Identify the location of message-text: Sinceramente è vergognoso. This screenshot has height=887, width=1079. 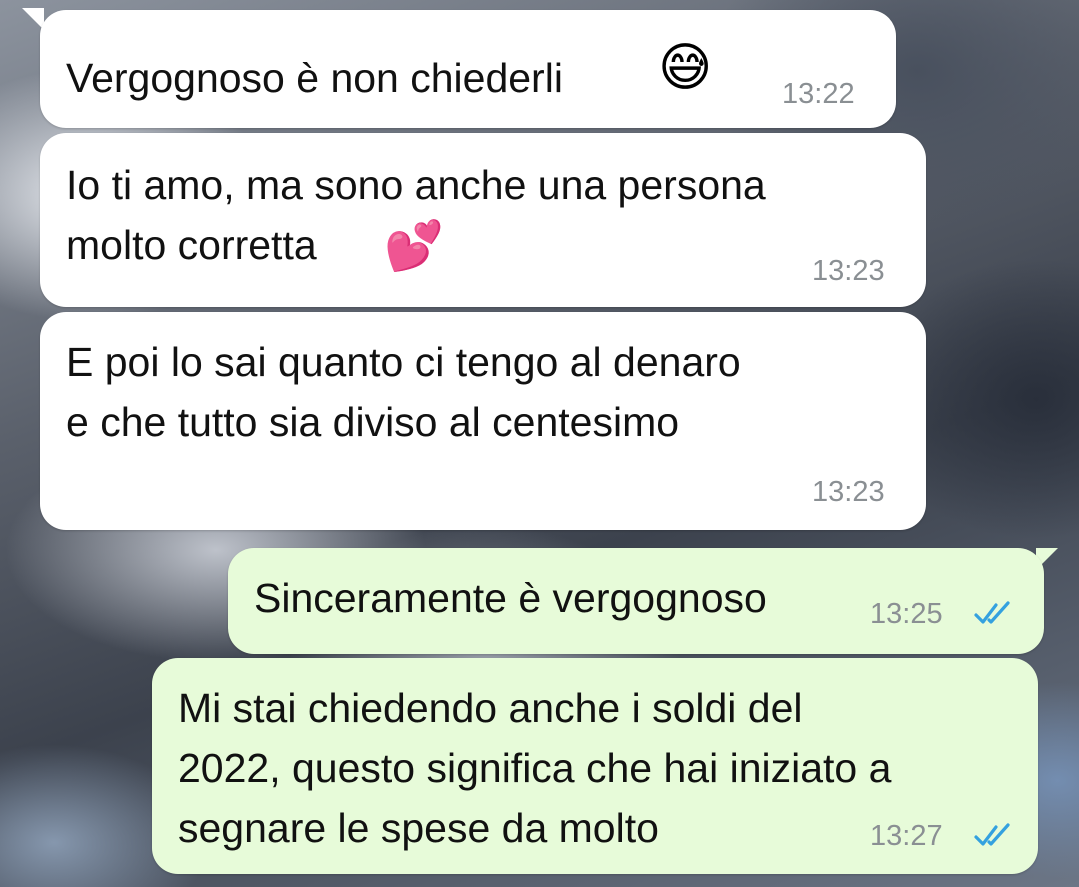
(510, 598).